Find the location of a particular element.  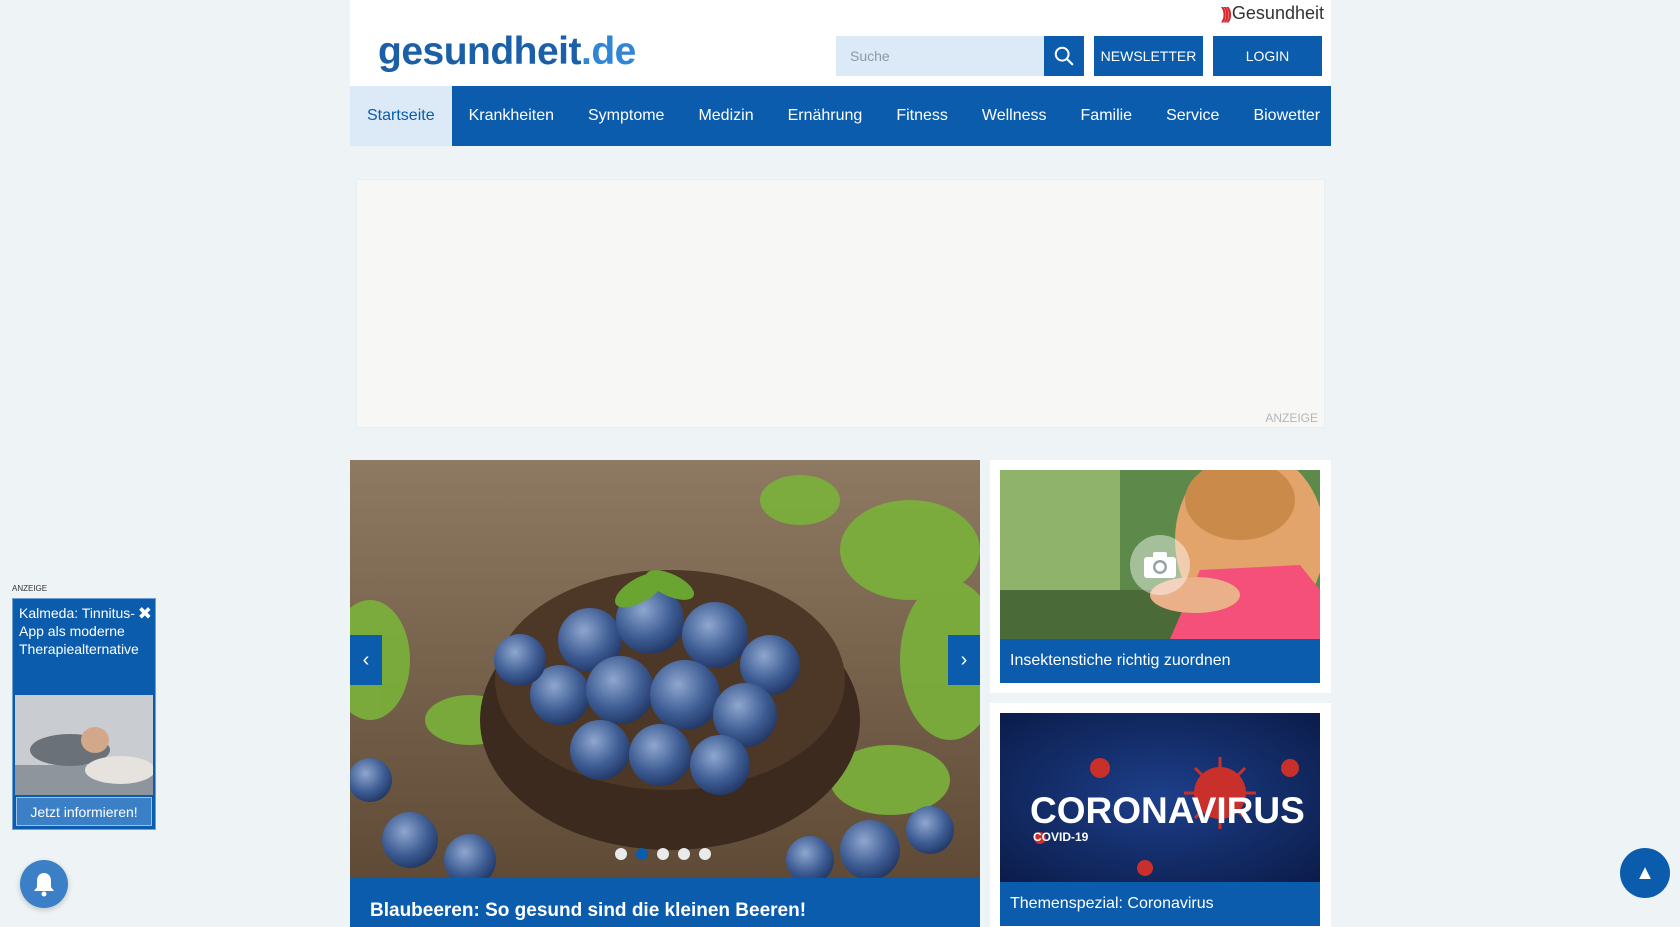

slider-dots is located at coordinates (663, 854).